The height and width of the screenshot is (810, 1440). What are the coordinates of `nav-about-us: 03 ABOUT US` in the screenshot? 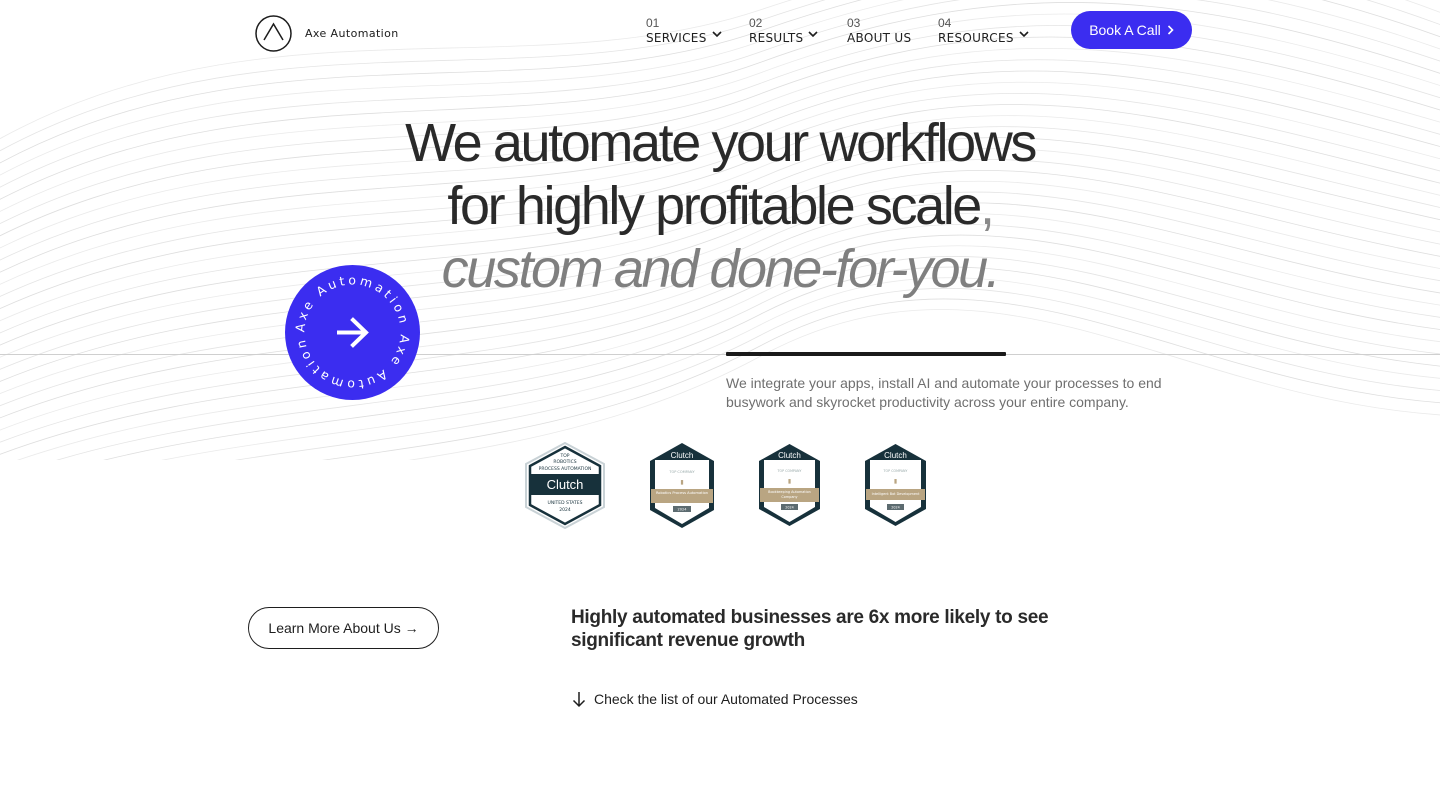 It's located at (879, 31).